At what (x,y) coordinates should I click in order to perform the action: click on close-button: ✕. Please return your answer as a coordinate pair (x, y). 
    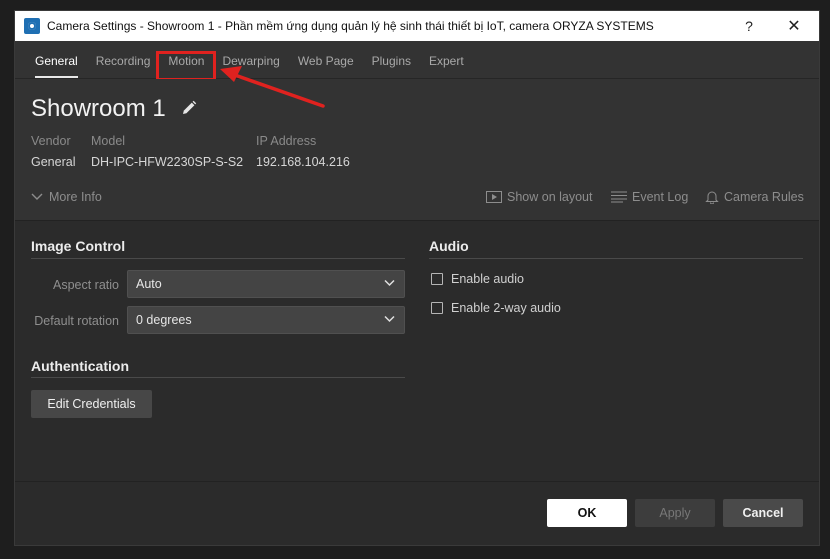
    Looking at the image, I should click on (794, 26).